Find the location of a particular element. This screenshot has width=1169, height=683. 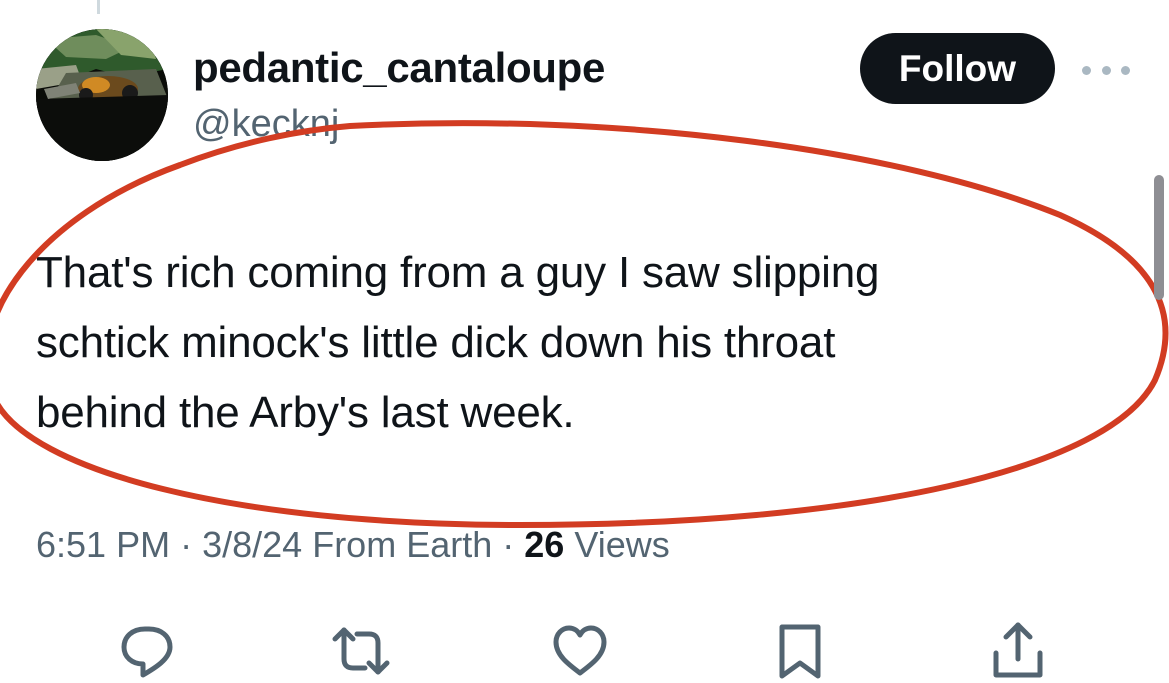

avatar-image is located at coordinates (102, 95).